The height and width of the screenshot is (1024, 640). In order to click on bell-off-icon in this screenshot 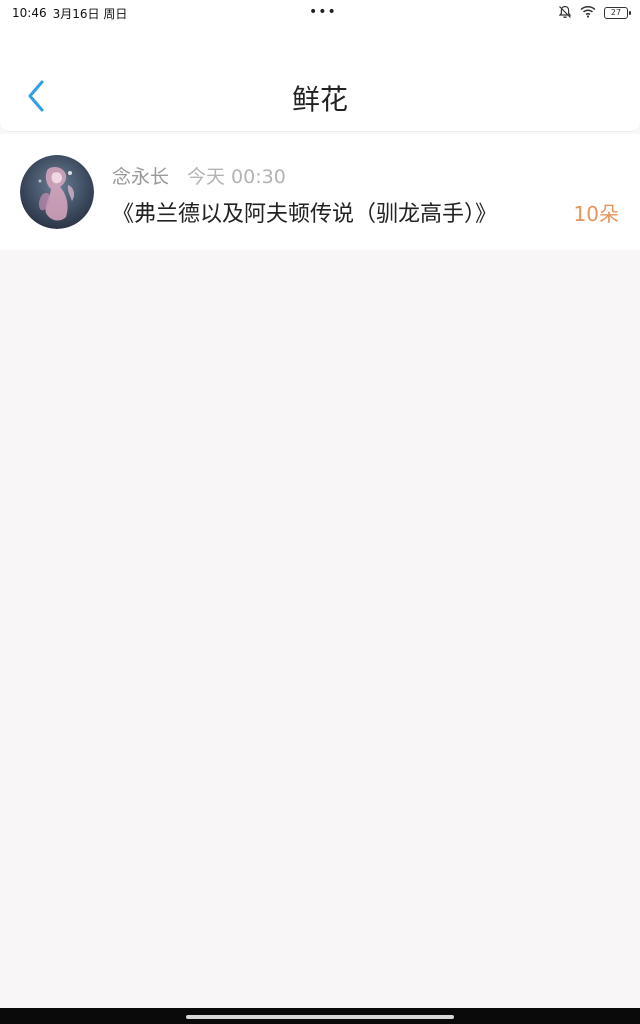, I will do `click(565, 13)`.